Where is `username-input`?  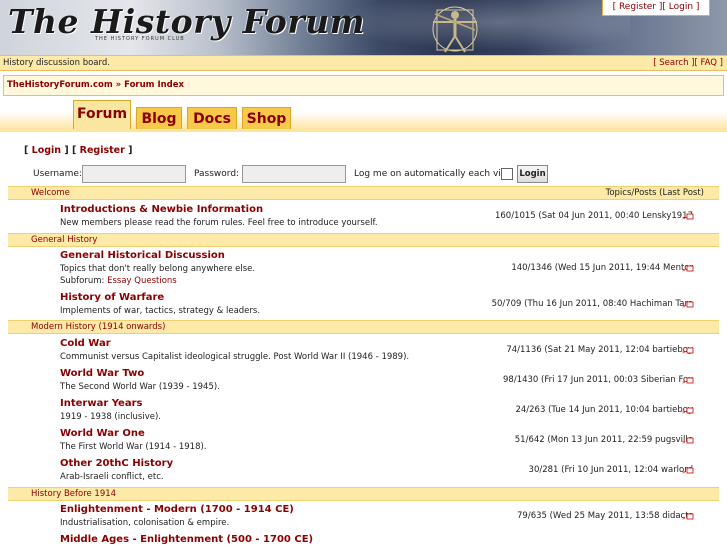 username-input is located at coordinates (134, 174).